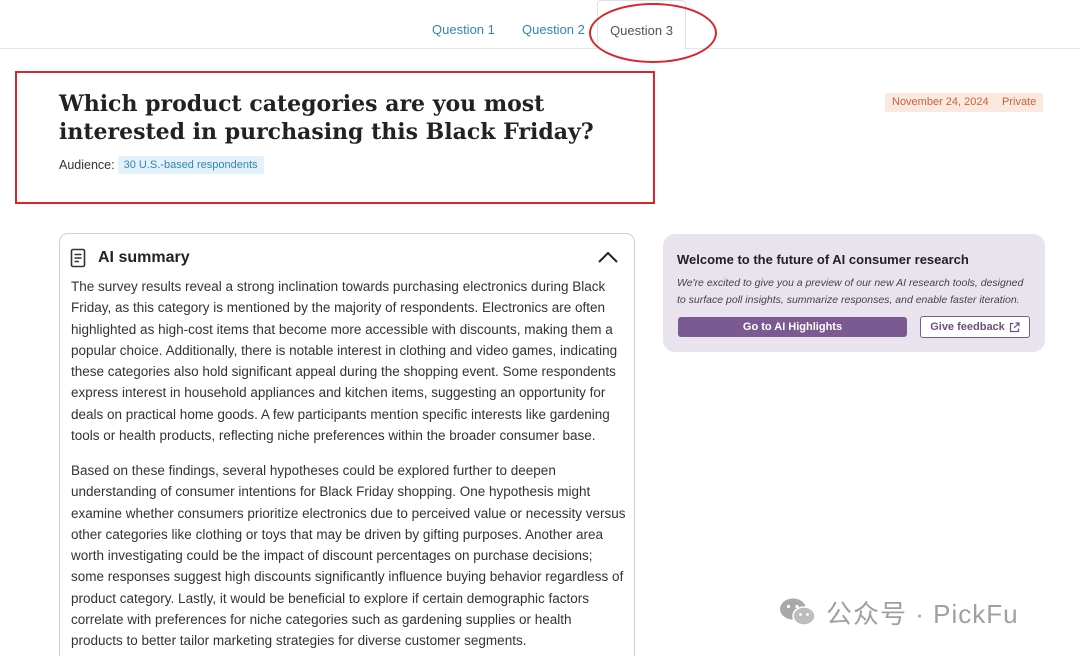 This screenshot has height=656, width=1080. What do you see at coordinates (922, 613) in the screenshot?
I see `watermark-text: 公众号 · PickFu` at bounding box center [922, 613].